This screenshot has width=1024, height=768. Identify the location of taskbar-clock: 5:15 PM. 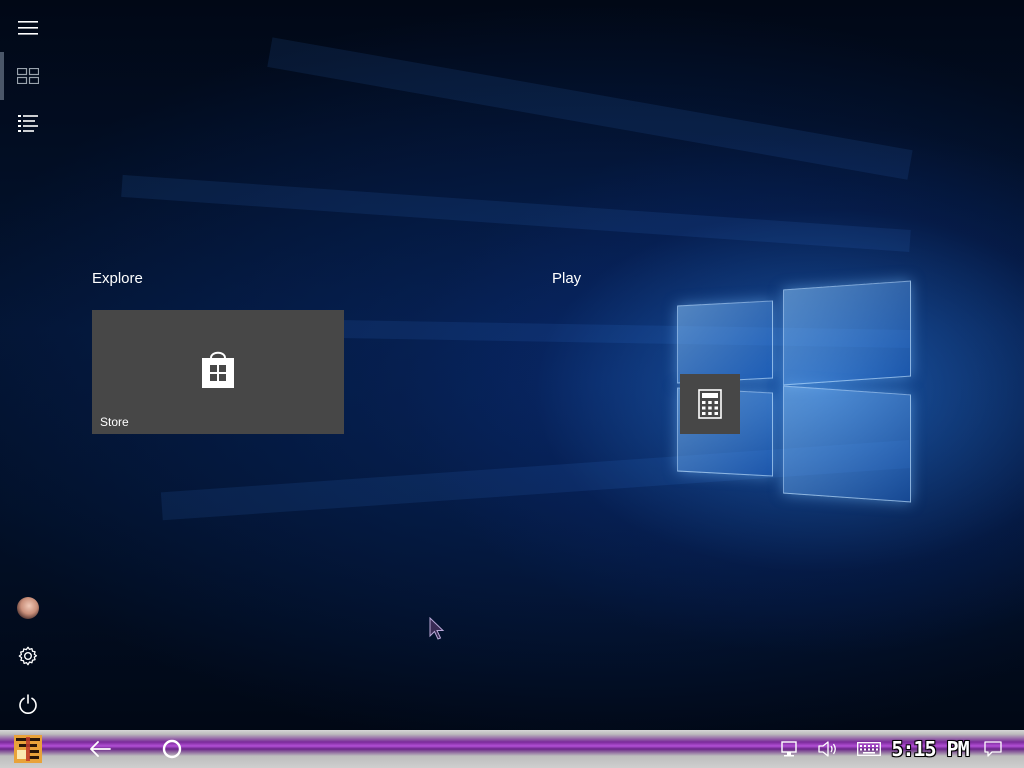
(930, 749).